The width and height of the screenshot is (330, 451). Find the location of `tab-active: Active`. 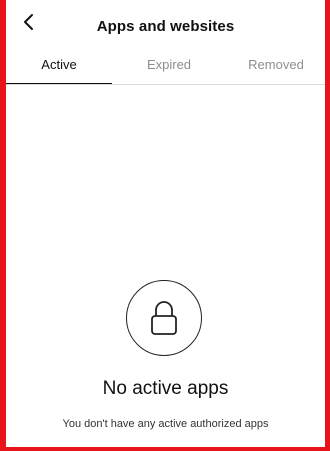

tab-active: Active is located at coordinates (59, 66).